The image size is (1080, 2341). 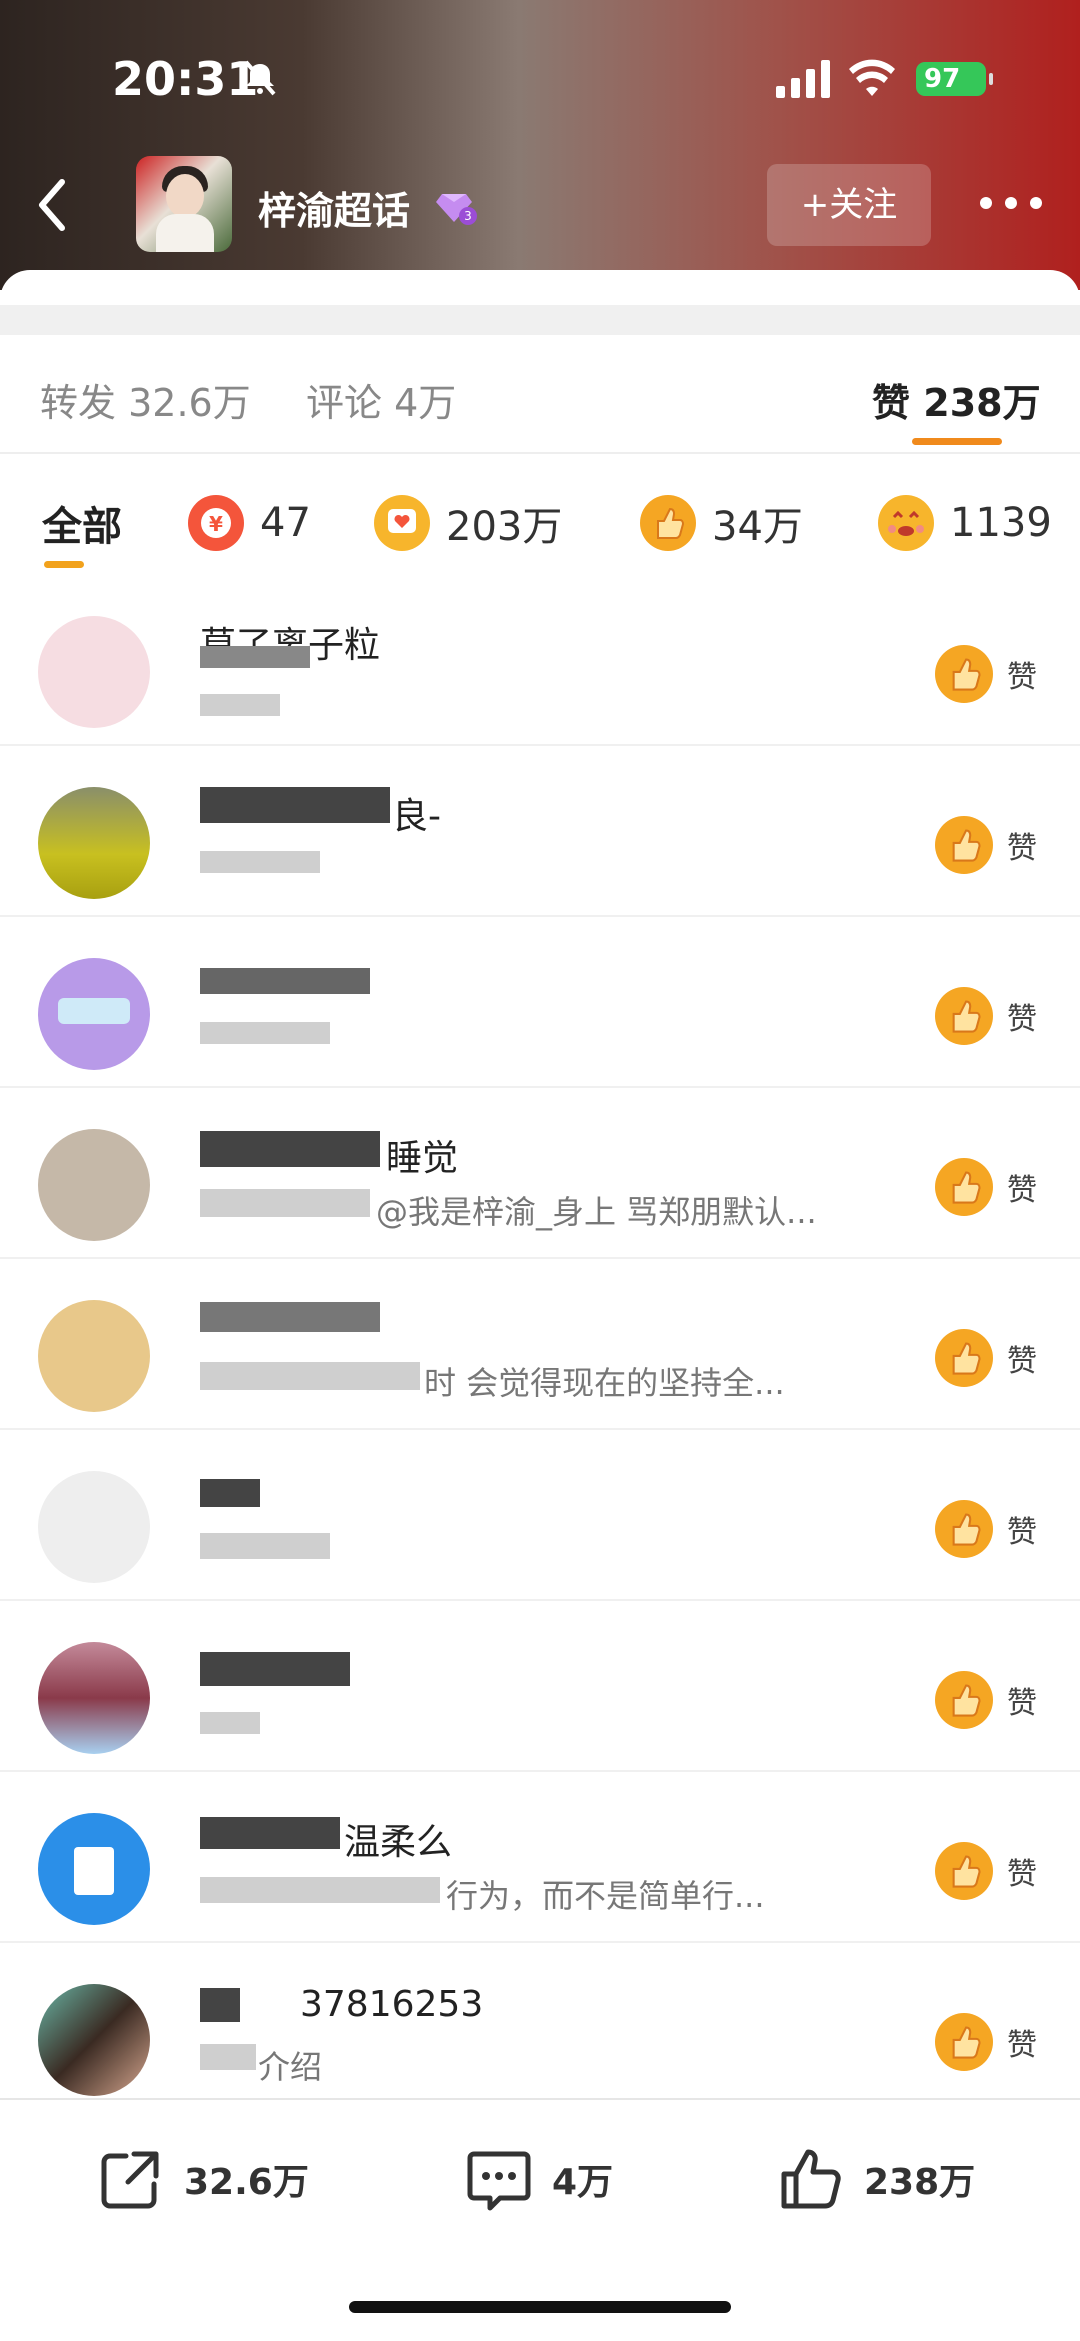 I want to click on list-item: 睡觉 @我是梓渝_身上 骂郑朋默认... 赞, so click(x=540, y=1174).